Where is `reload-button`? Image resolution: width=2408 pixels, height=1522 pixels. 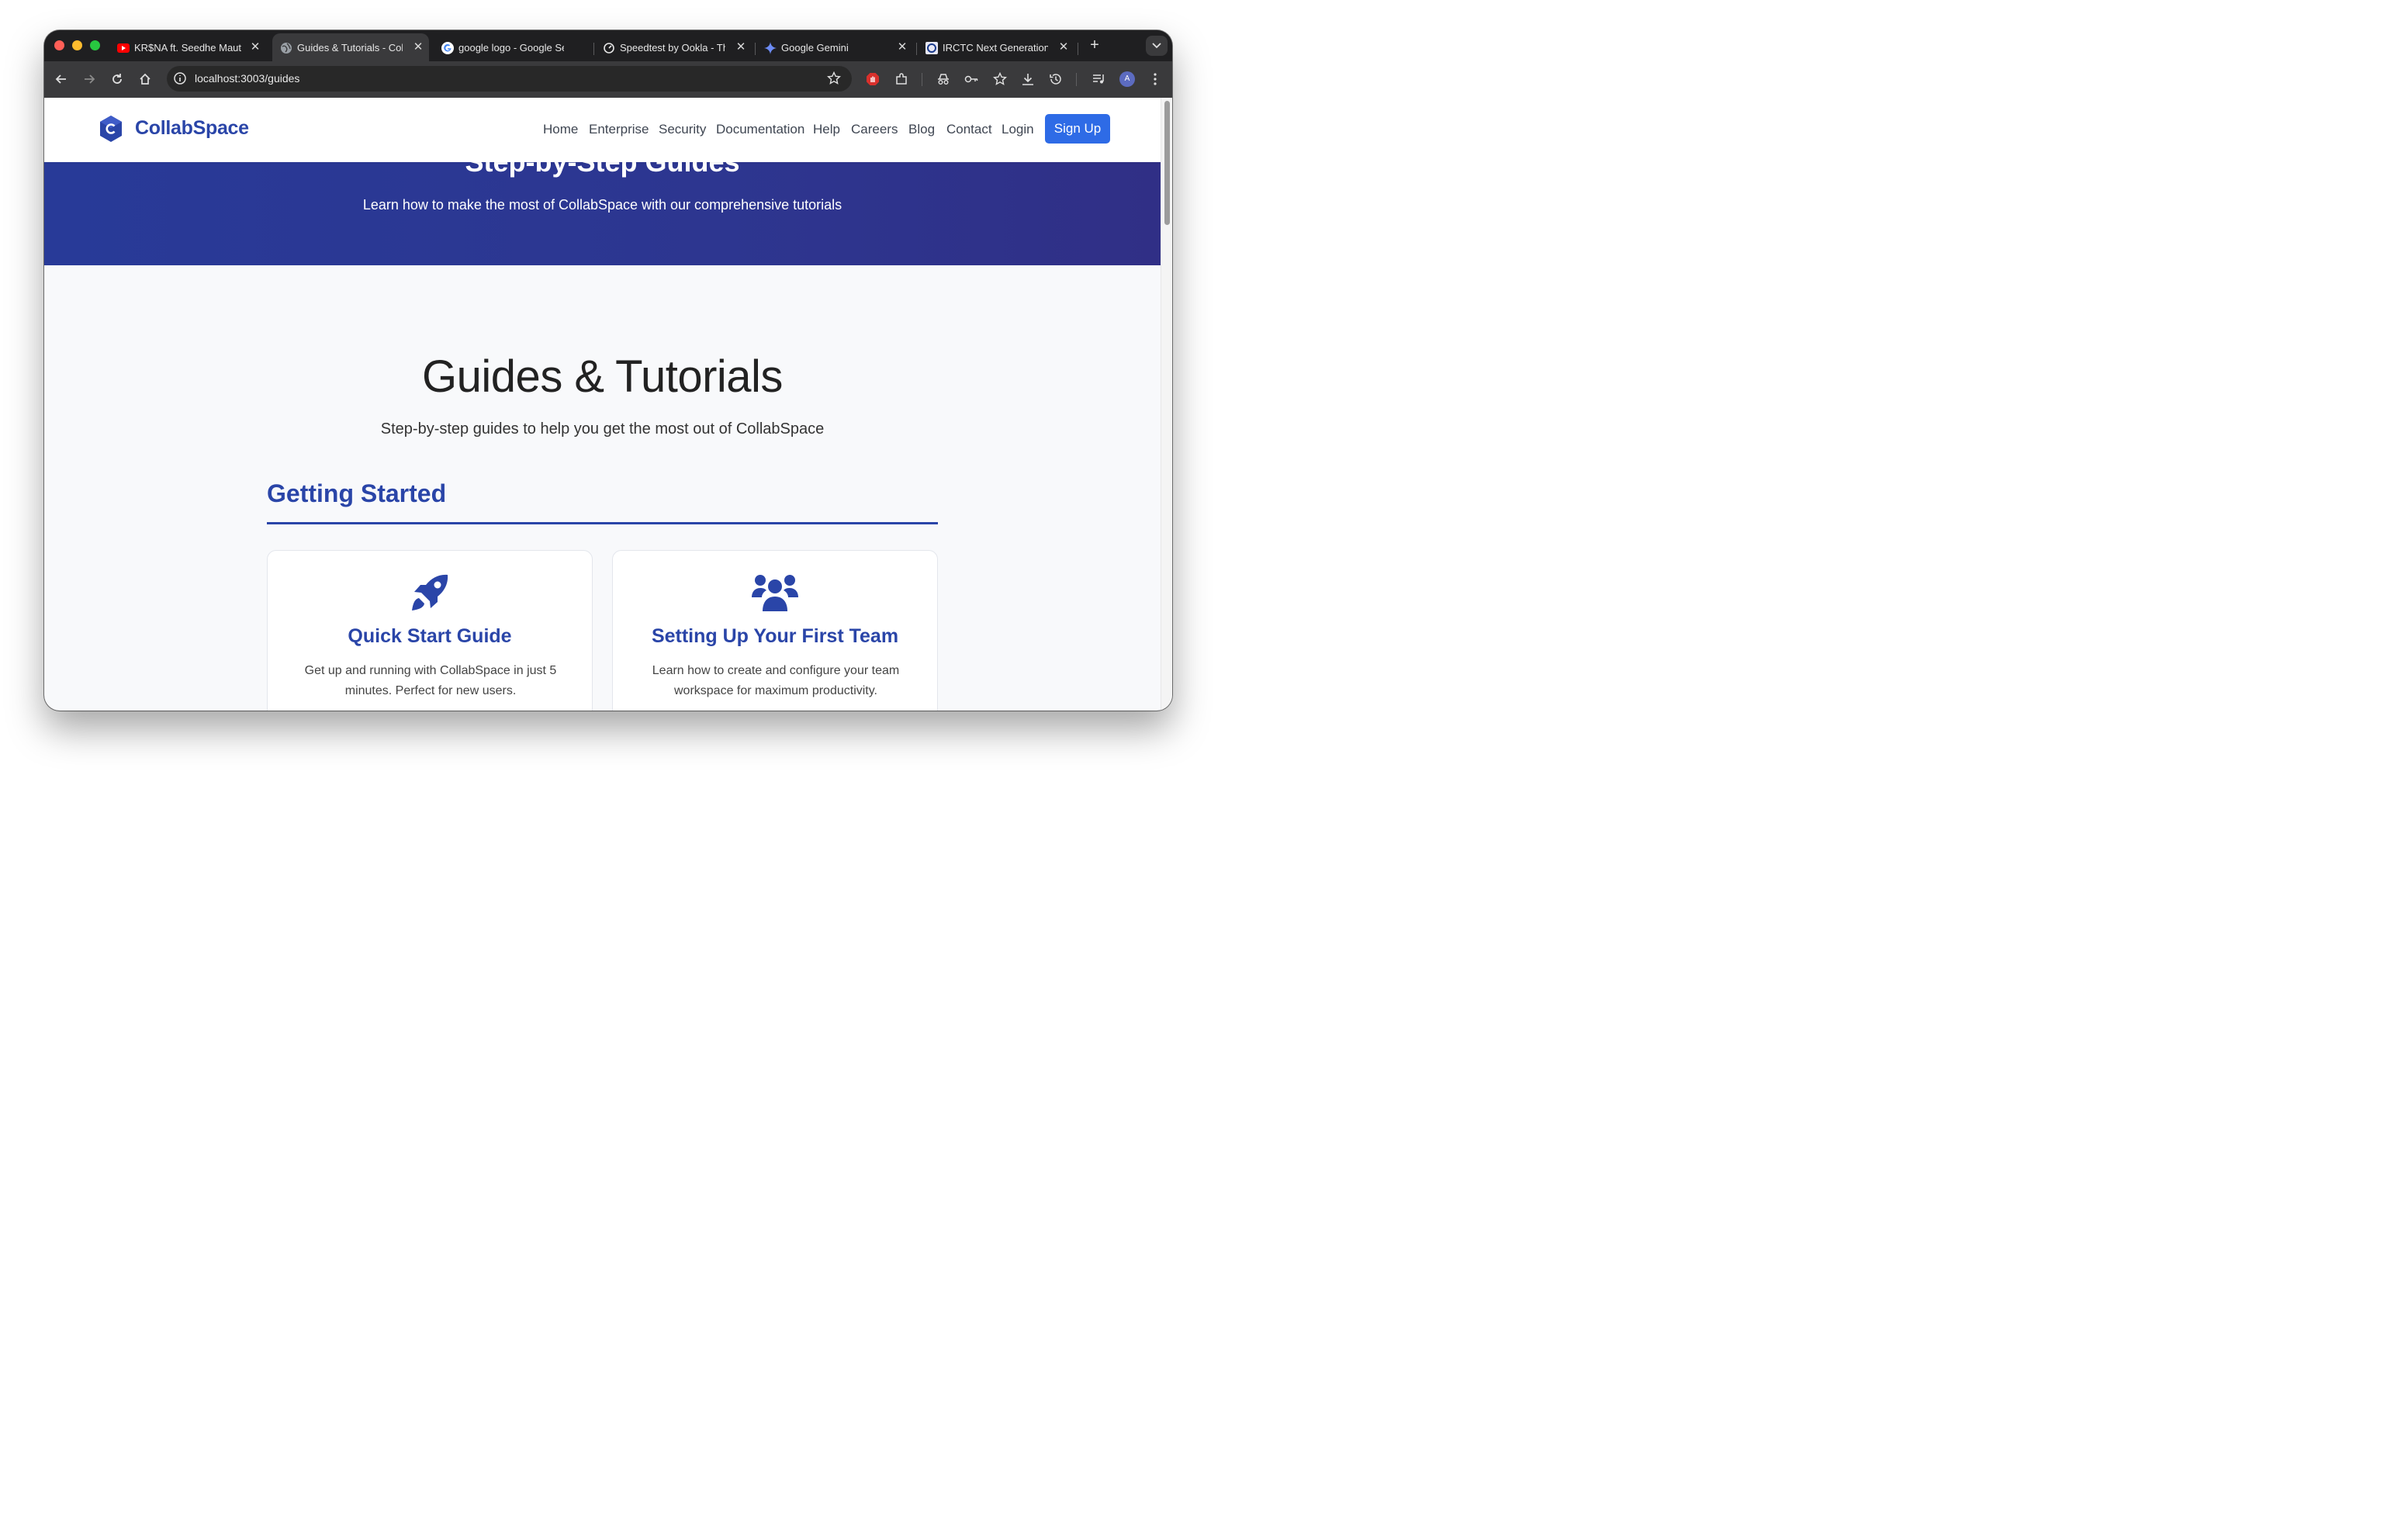 reload-button is located at coordinates (118, 79).